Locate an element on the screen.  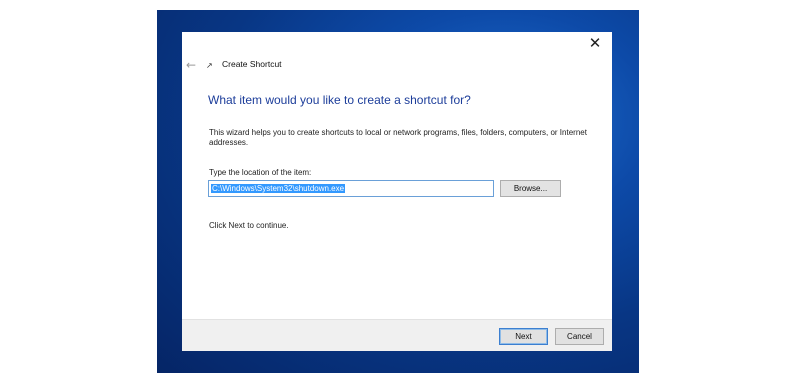
dialog-title: Create Shortcut is located at coordinates (252, 64).